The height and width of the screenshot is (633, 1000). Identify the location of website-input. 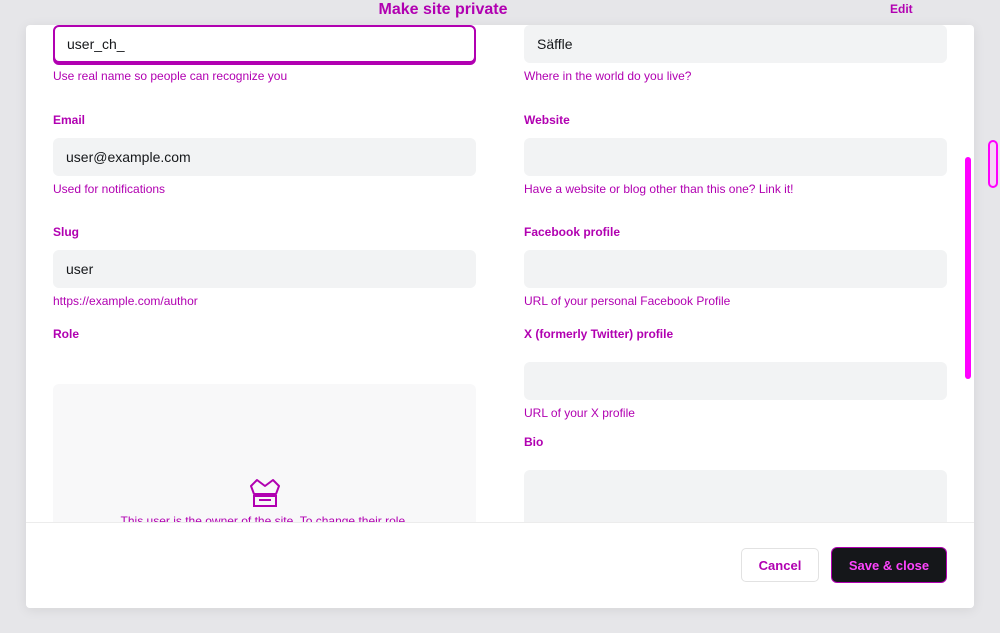
(735, 157).